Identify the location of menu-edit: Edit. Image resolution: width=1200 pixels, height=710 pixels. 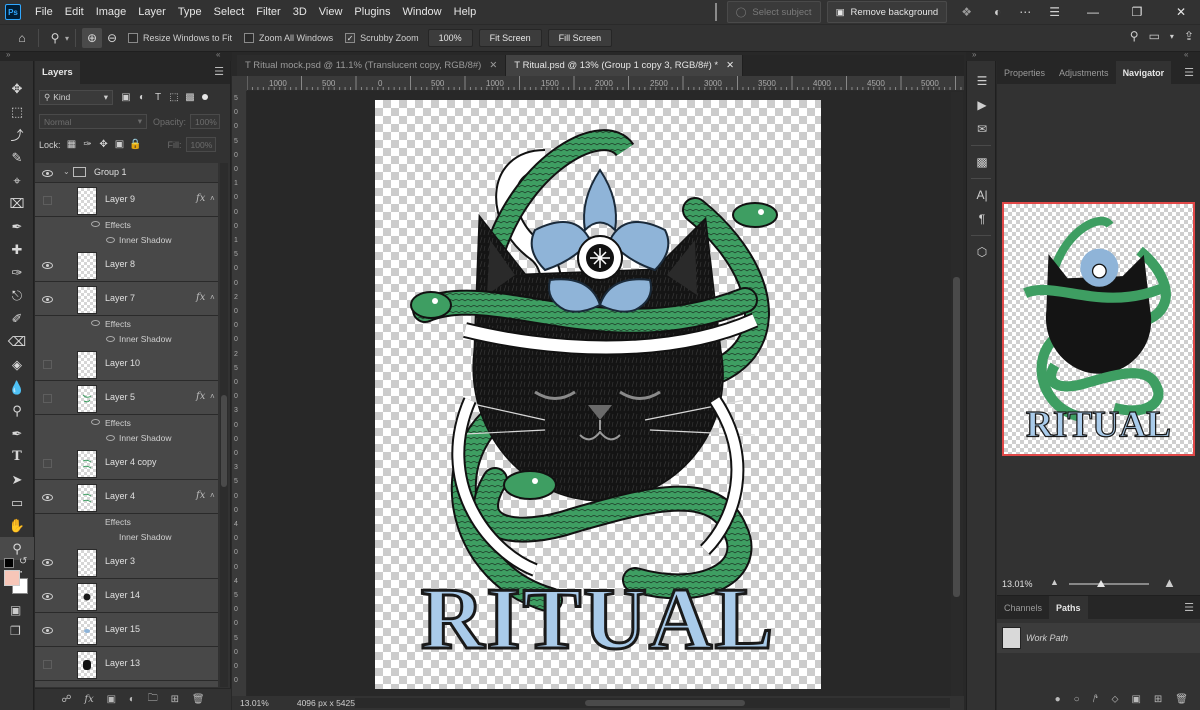
(74, 12).